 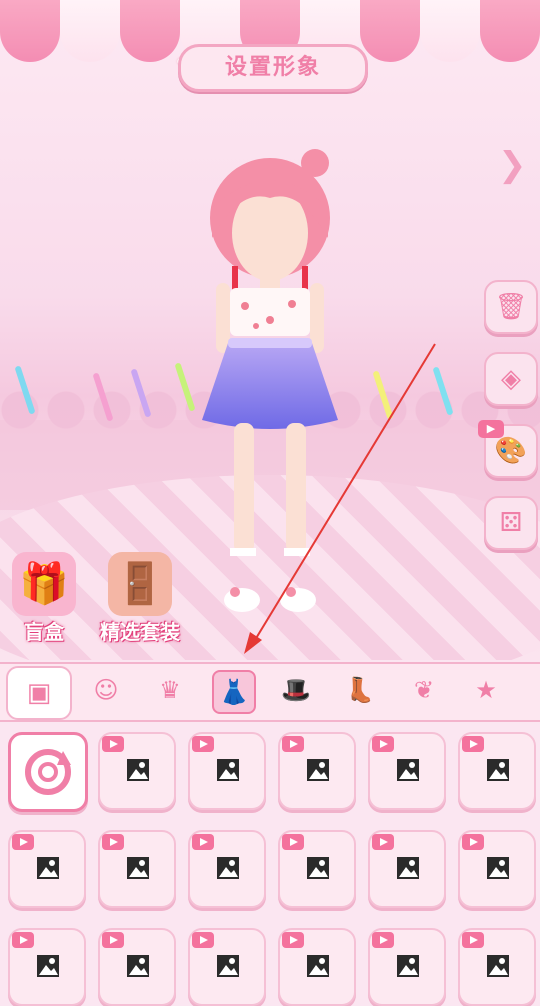 What do you see at coordinates (140, 584) in the screenshot?
I see `wardrobe-icon: 🚪` at bounding box center [140, 584].